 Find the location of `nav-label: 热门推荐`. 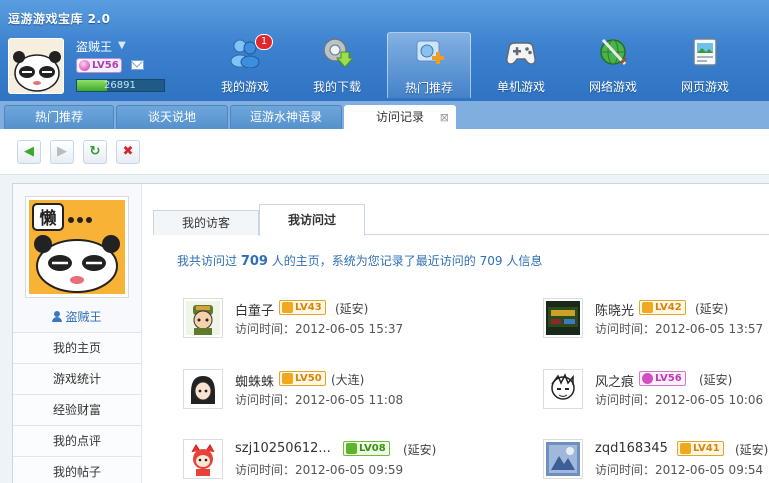

nav-label: 热门推荐 is located at coordinates (428, 88).